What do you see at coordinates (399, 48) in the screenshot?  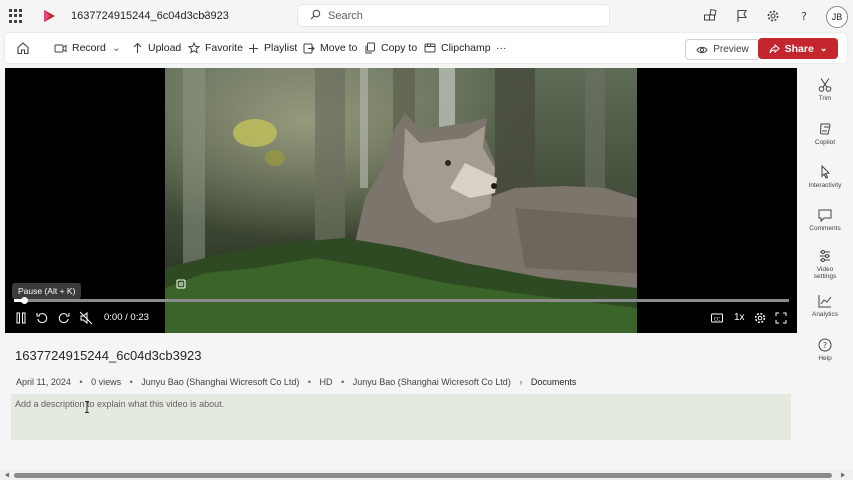 I see `copy-to-label: Copy to` at bounding box center [399, 48].